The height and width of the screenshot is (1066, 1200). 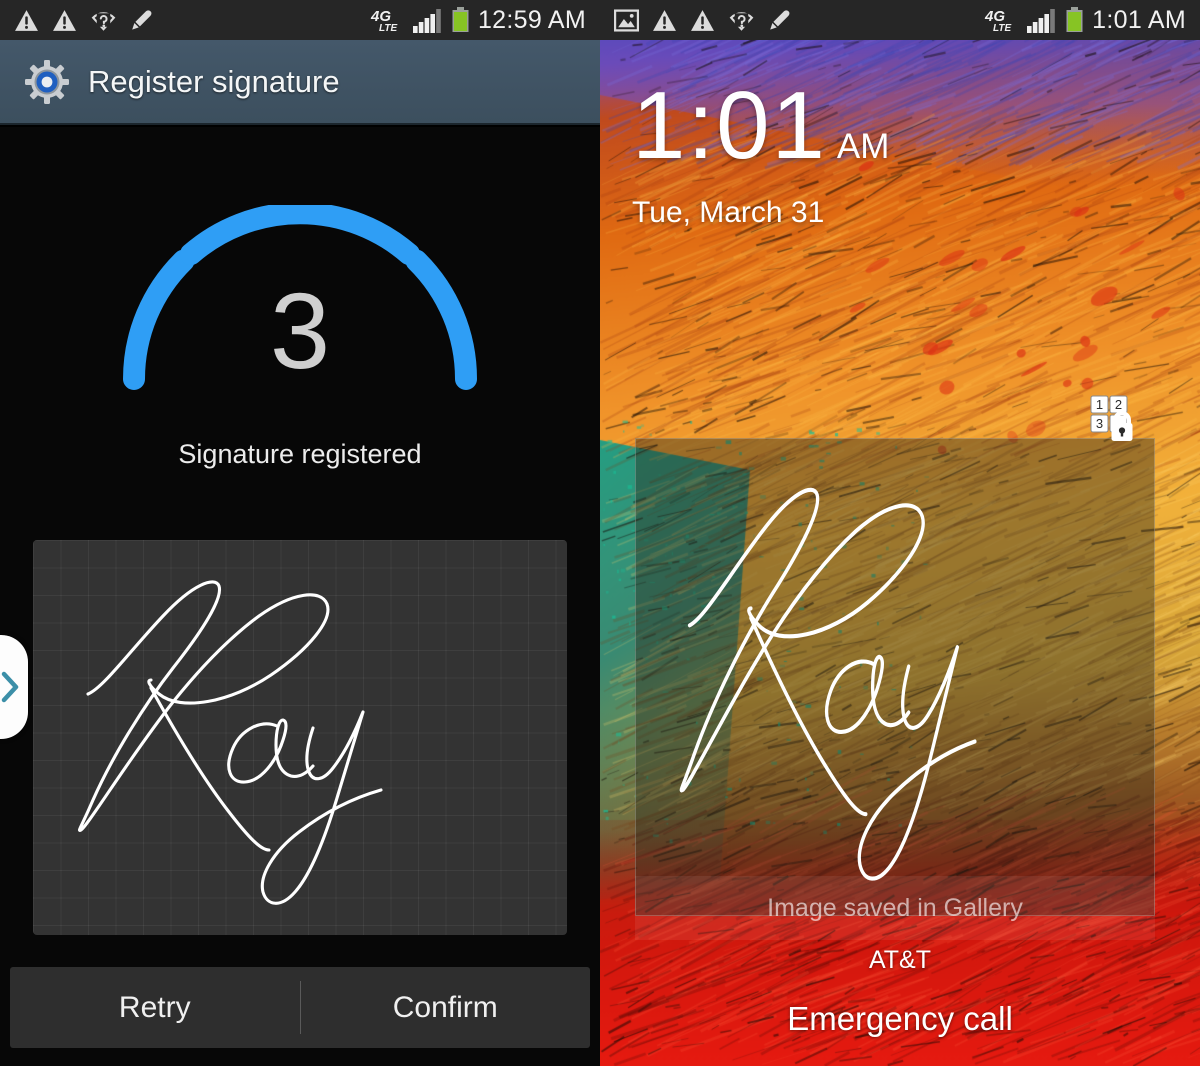 I want to click on gallery-image-icon, so click(x=626, y=20).